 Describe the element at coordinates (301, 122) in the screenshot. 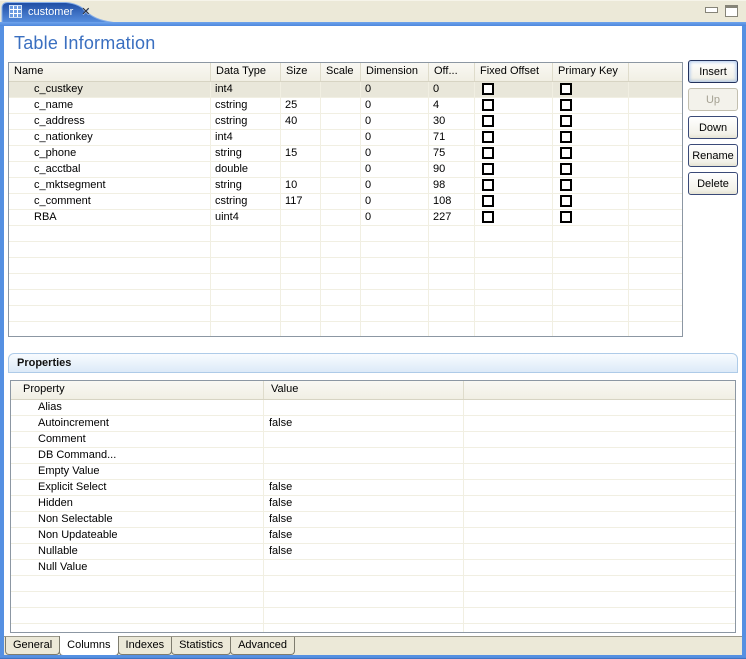

I see `cell-size: 40` at that location.